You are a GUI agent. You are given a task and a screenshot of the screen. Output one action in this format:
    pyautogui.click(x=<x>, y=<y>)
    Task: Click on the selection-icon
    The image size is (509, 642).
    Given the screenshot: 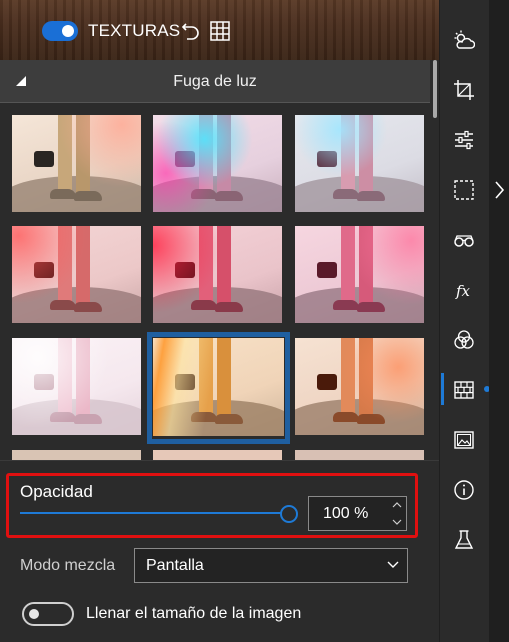 What is the action you would take?
    pyautogui.click(x=464, y=190)
    